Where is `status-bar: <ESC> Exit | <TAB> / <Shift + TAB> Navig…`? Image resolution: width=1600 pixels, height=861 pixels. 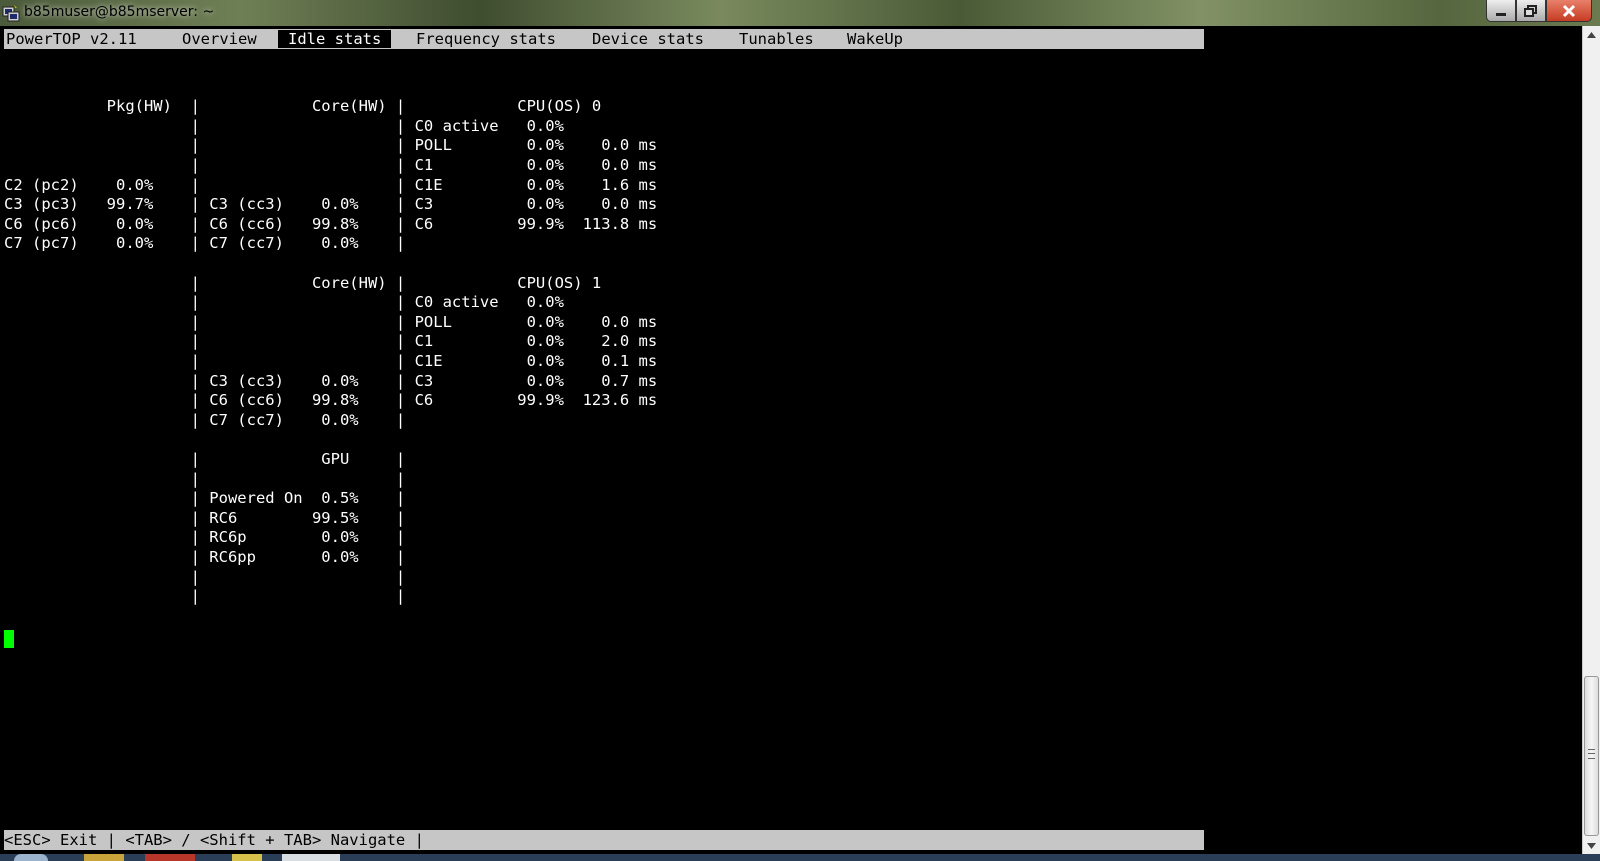 status-bar: <ESC> Exit | <TAB> / <Shift + TAB> Navig… is located at coordinates (604, 840).